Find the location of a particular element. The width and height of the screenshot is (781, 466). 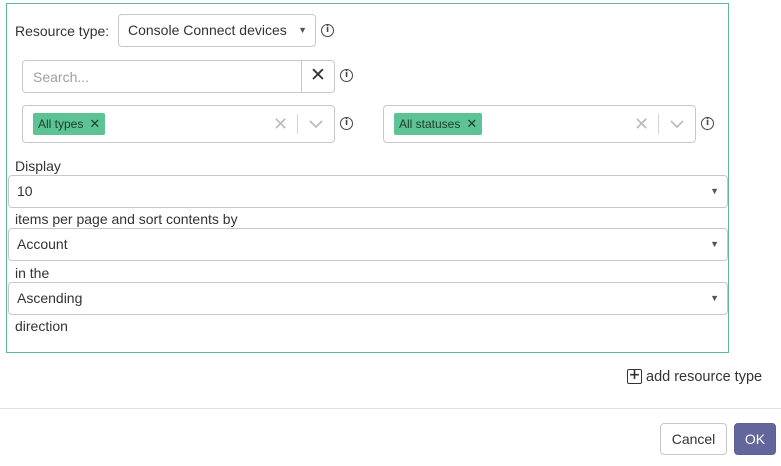

status-chip: All statuses ✕ is located at coordinates (438, 124).